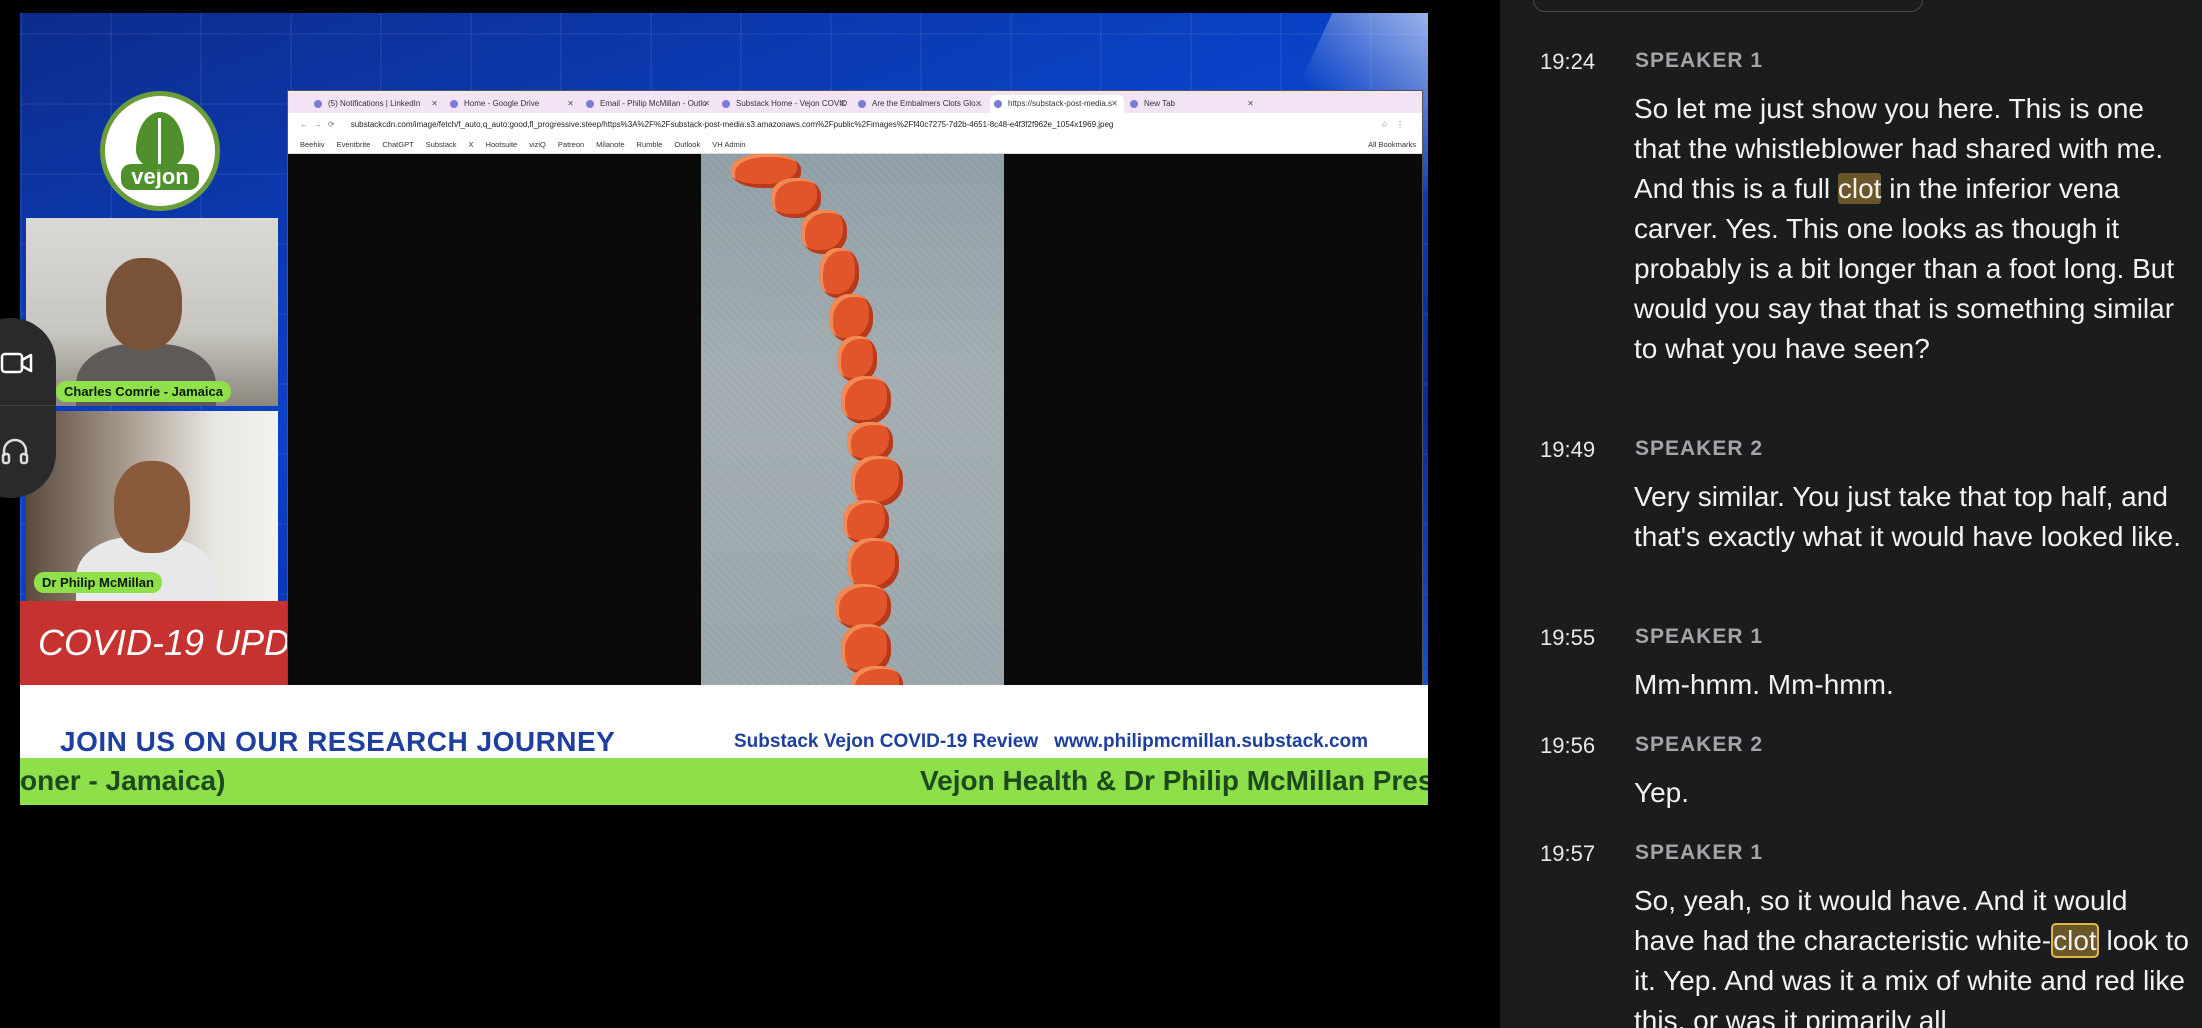  I want to click on bookmark: Rumble, so click(649, 144).